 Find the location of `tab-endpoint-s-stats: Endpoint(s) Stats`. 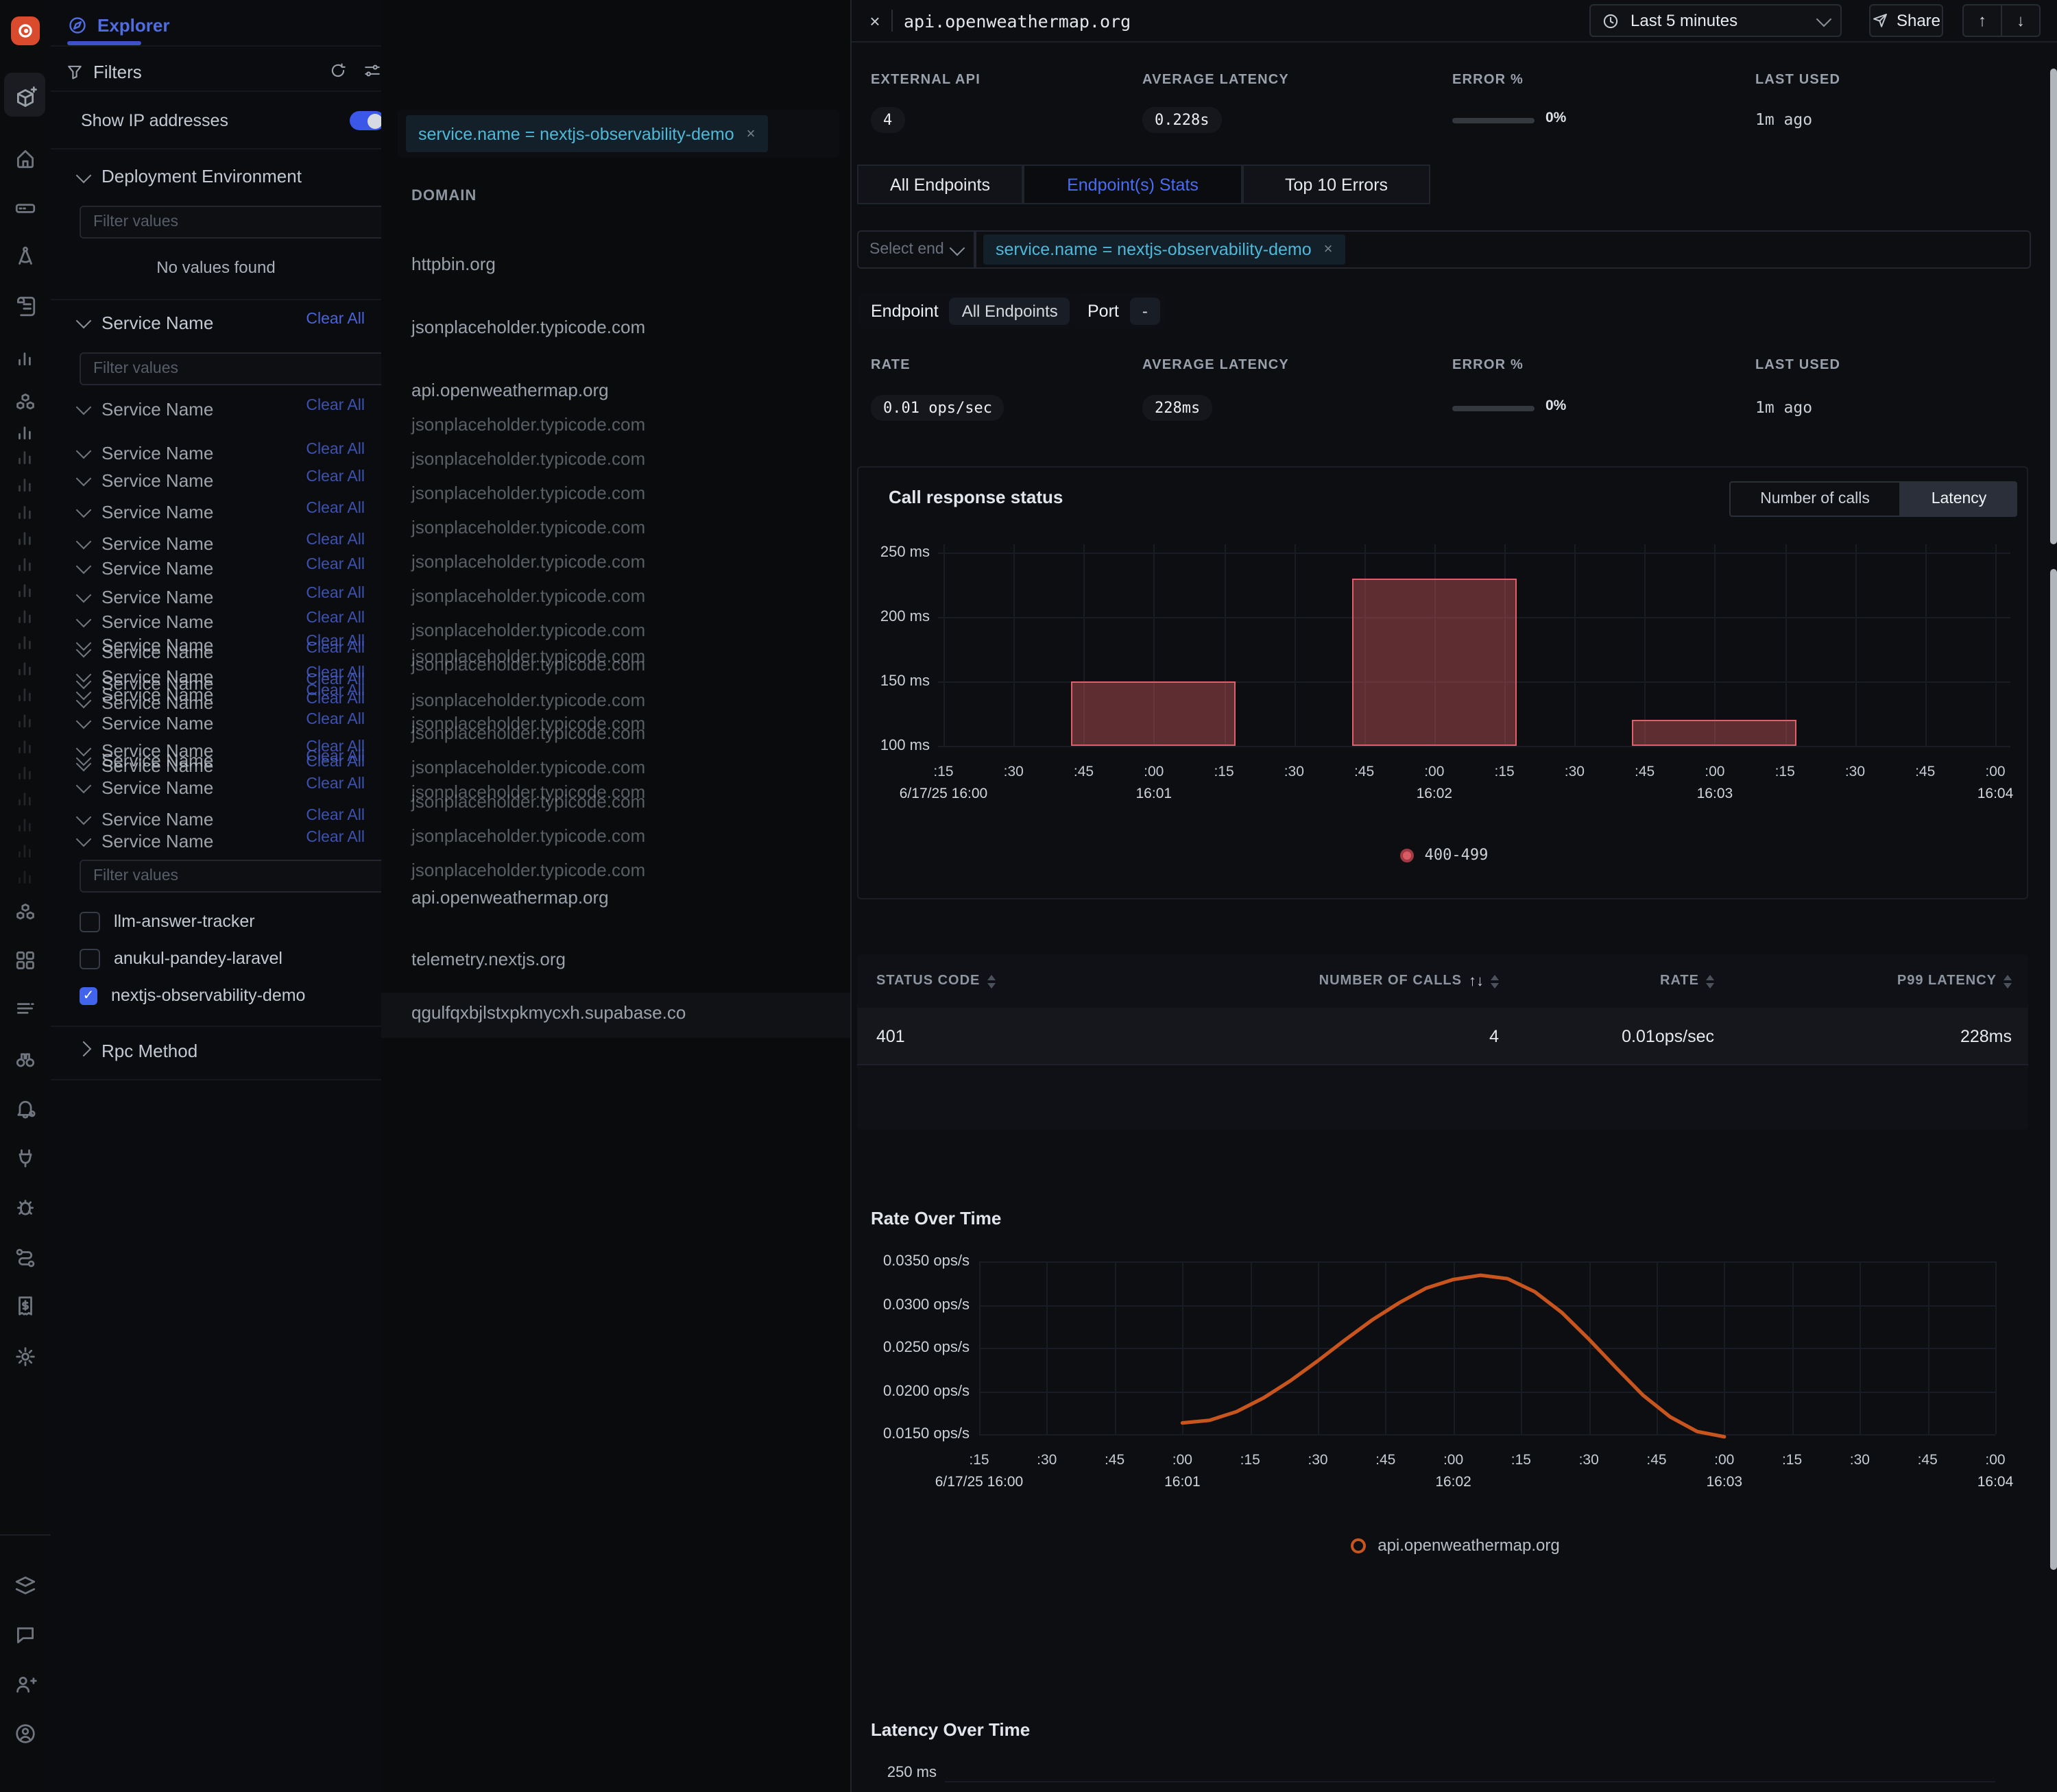

tab-endpoint-s-stats: Endpoint(s) Stats is located at coordinates (1132, 185).